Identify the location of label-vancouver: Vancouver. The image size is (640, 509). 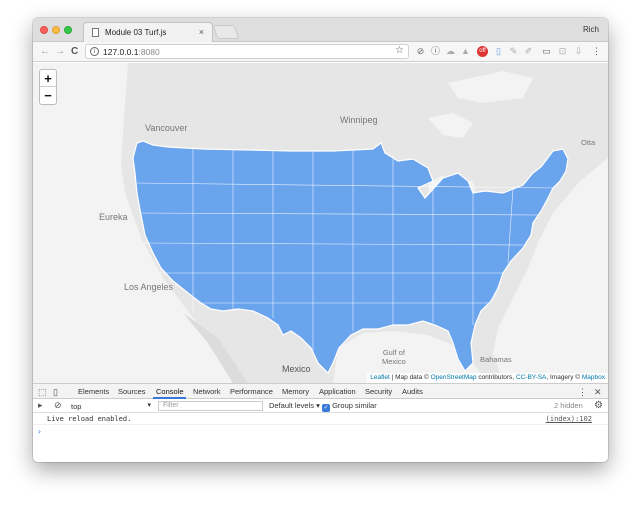
(166, 128).